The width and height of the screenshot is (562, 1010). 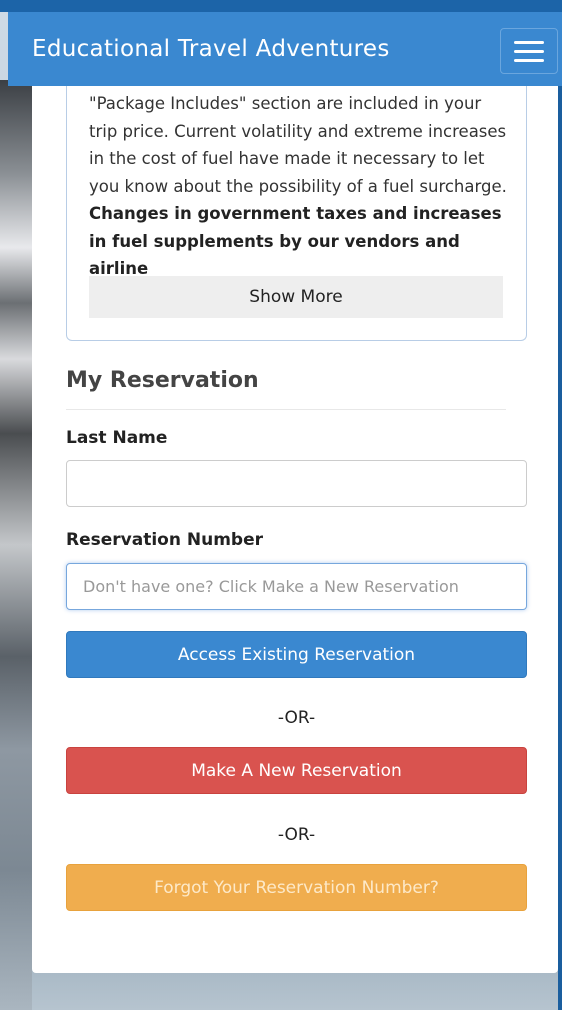 What do you see at coordinates (117, 438) in the screenshot?
I see `last-name-label: Last Name` at bounding box center [117, 438].